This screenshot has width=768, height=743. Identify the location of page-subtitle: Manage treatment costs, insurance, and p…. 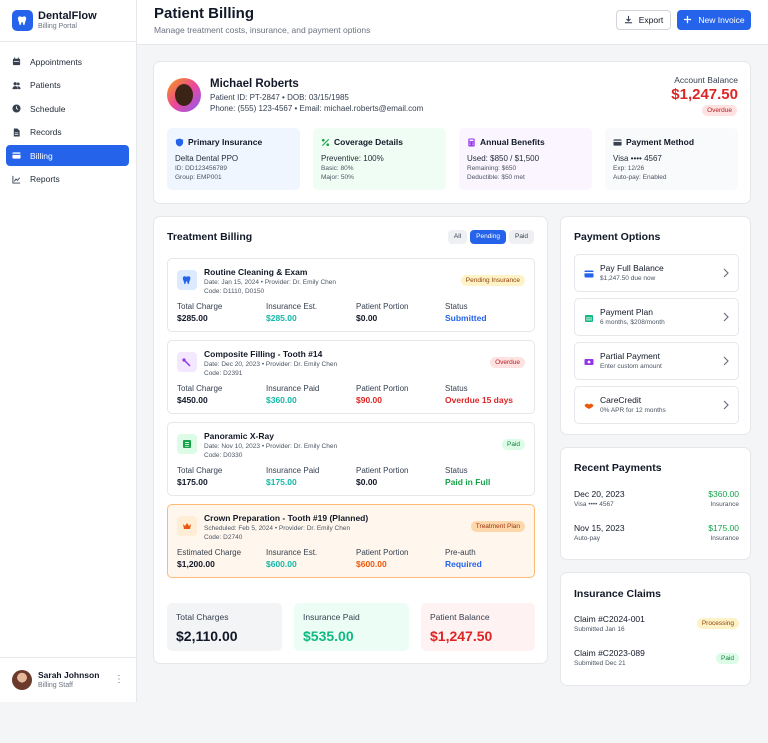
(262, 30).